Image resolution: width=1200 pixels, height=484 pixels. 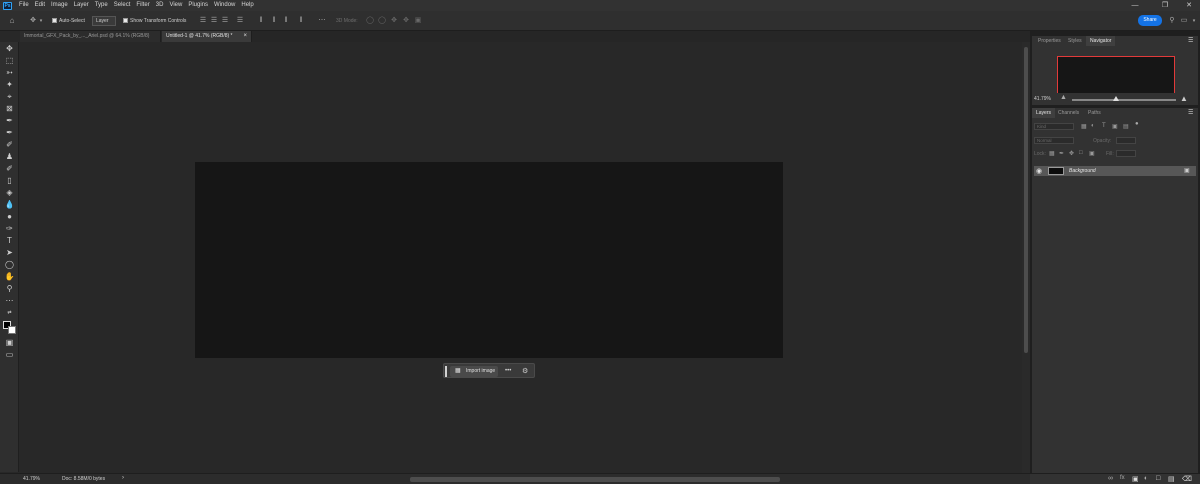 I want to click on workspace-icon: ▭, so click(x=1184, y=21).